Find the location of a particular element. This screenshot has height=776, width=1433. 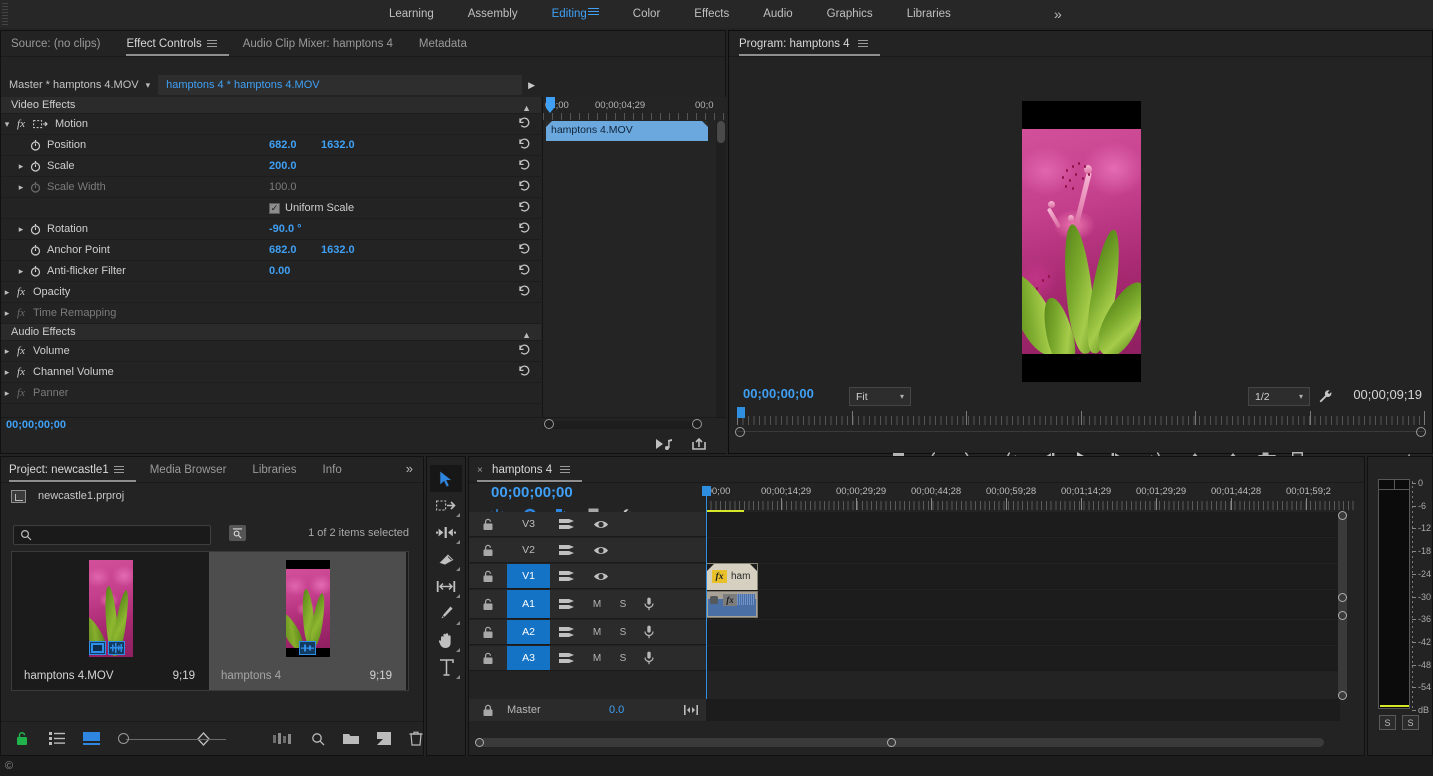

effect-controls-ruler: 00;00 00;00;04;29 00;0 is located at coordinates (634, 109).